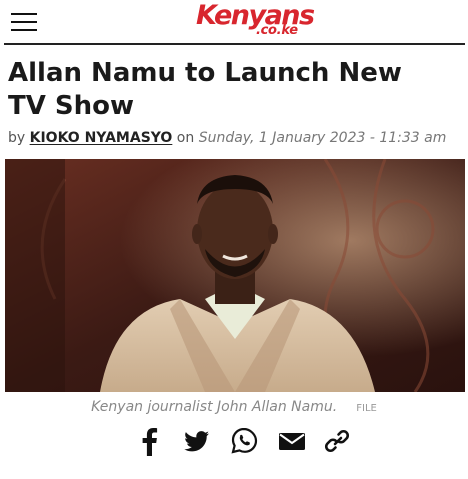  I want to click on publish-date: Sunday, 1 January 2023 - 11:33 am, so click(322, 138).